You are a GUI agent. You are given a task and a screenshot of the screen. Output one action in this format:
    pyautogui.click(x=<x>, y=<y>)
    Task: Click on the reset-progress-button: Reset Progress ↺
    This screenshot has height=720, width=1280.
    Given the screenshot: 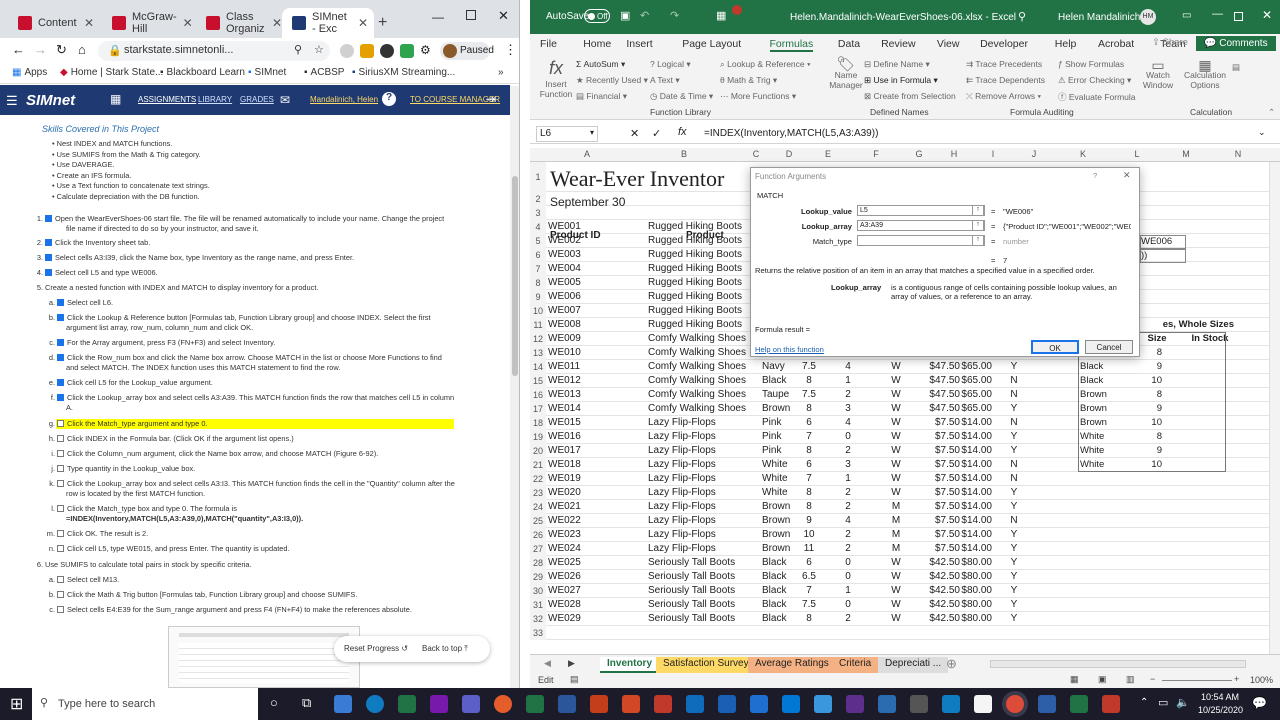 What is the action you would take?
    pyautogui.click(x=376, y=649)
    